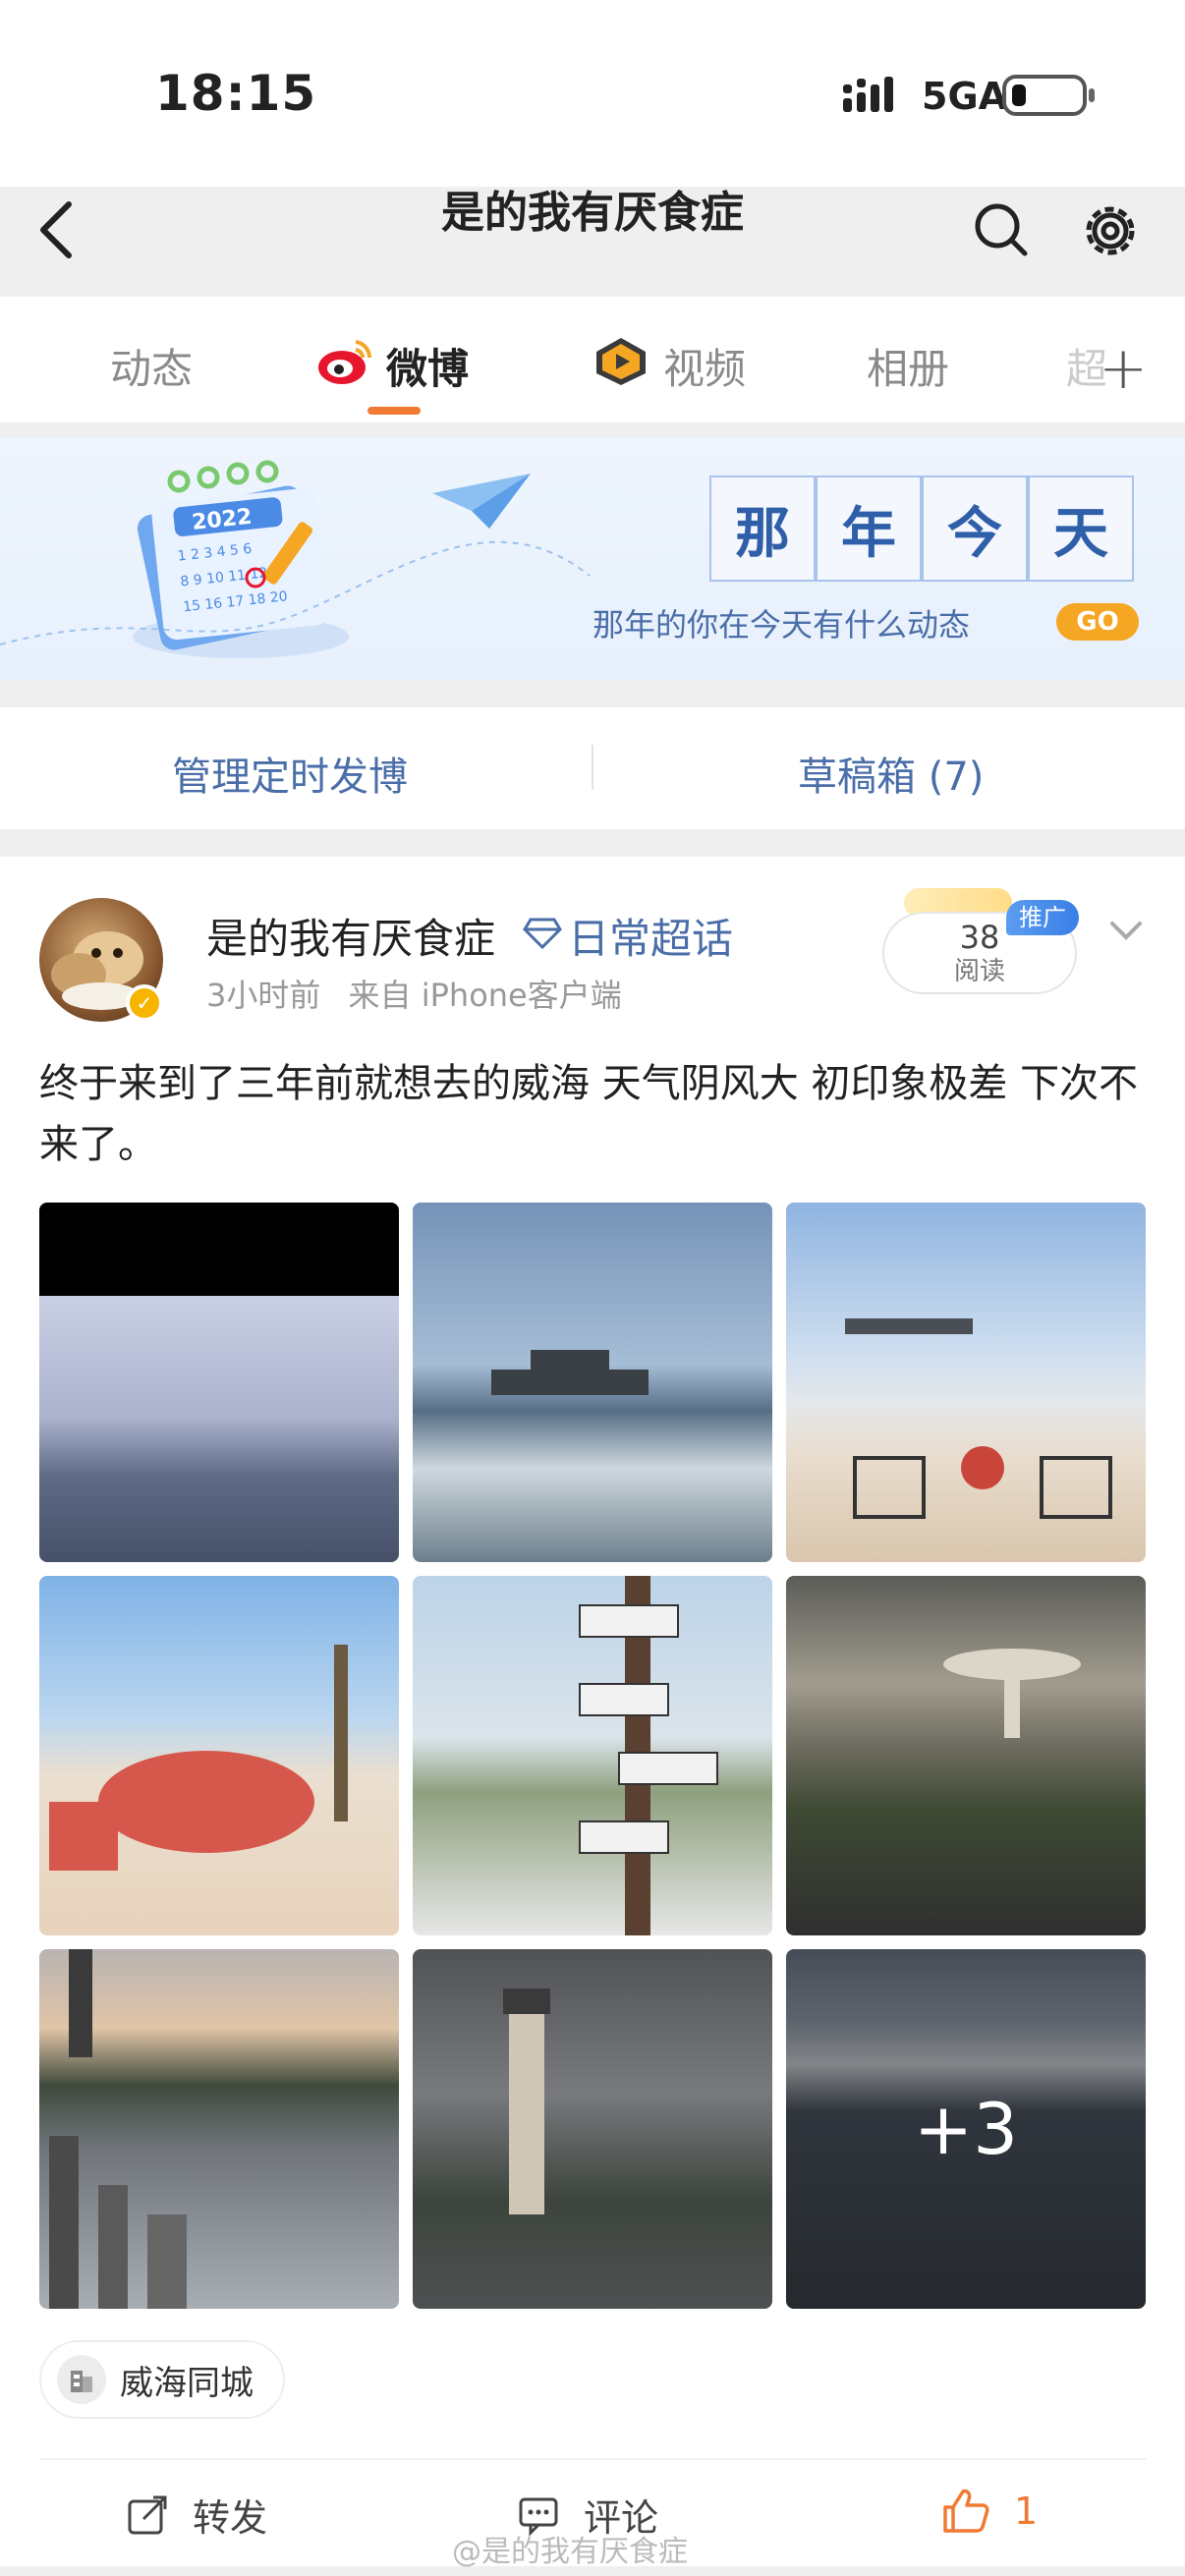 This screenshot has width=1185, height=2576. I want to click on post-text: 终于来到了三年前就想去的威海 天气阴风大 初印象极差 下次不来了。, so click(589, 1114).